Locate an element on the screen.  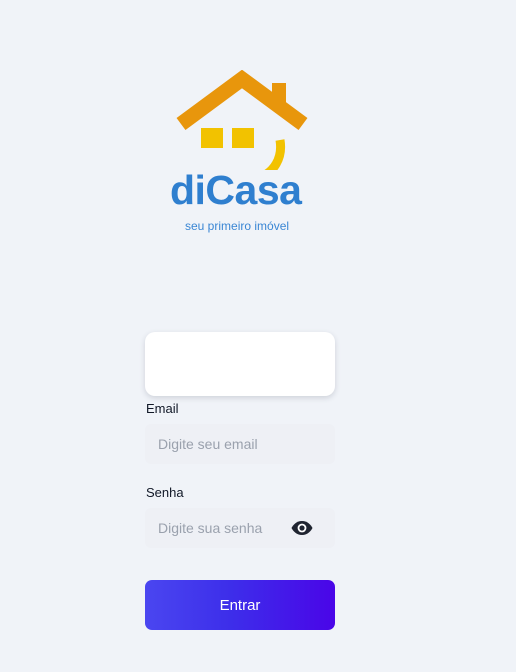
eye-icon is located at coordinates (302, 528).